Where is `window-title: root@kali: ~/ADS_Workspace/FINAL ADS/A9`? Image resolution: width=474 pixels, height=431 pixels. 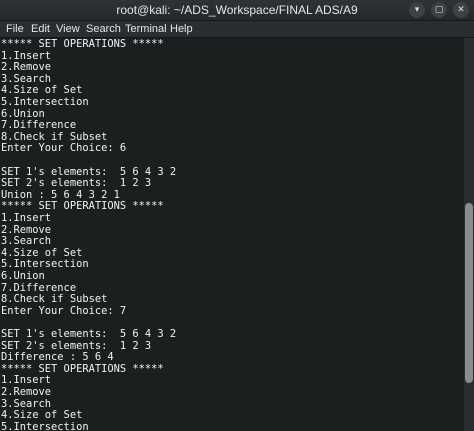 window-title: root@kali: ~/ADS_Workspace/FINAL ADS/A9 is located at coordinates (237, 10).